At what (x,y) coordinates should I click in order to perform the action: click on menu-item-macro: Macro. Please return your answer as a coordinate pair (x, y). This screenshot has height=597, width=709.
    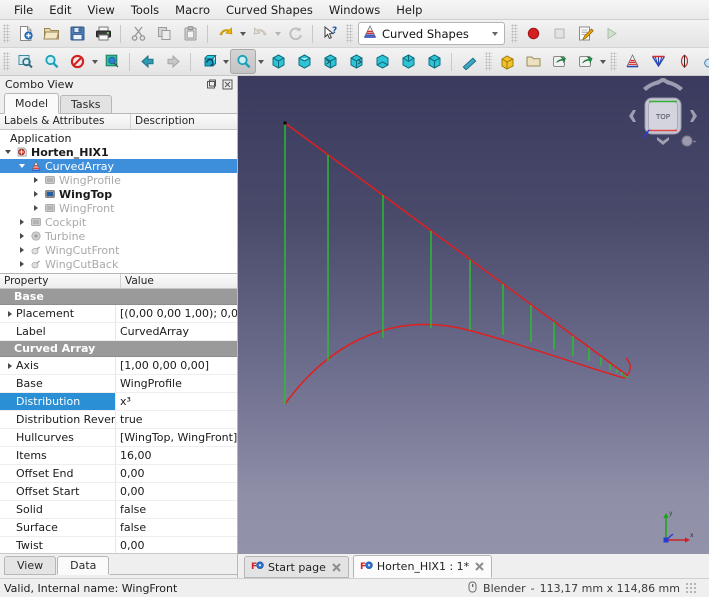
    Looking at the image, I should click on (192, 10).